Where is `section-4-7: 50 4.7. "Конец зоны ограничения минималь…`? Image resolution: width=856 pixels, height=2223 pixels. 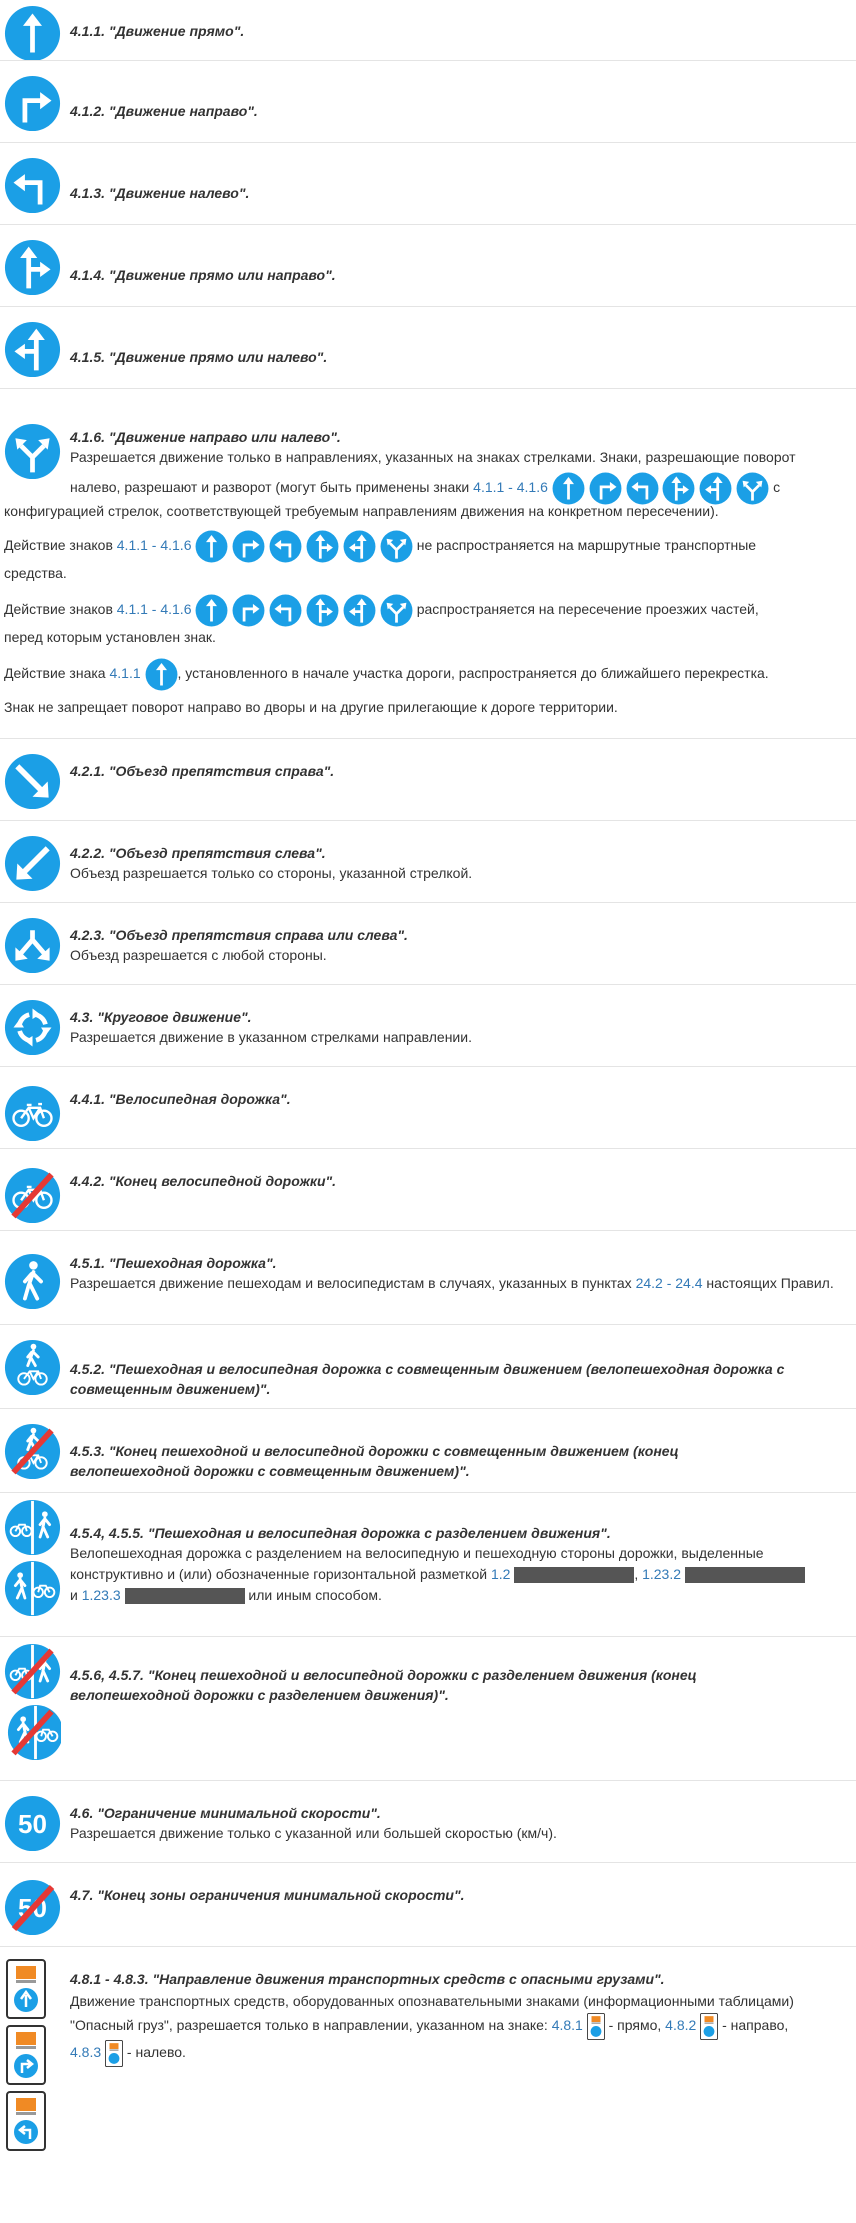 section-4-7: 50 4.7. "Конец зоны ограничения минималь… is located at coordinates (428, 1903).